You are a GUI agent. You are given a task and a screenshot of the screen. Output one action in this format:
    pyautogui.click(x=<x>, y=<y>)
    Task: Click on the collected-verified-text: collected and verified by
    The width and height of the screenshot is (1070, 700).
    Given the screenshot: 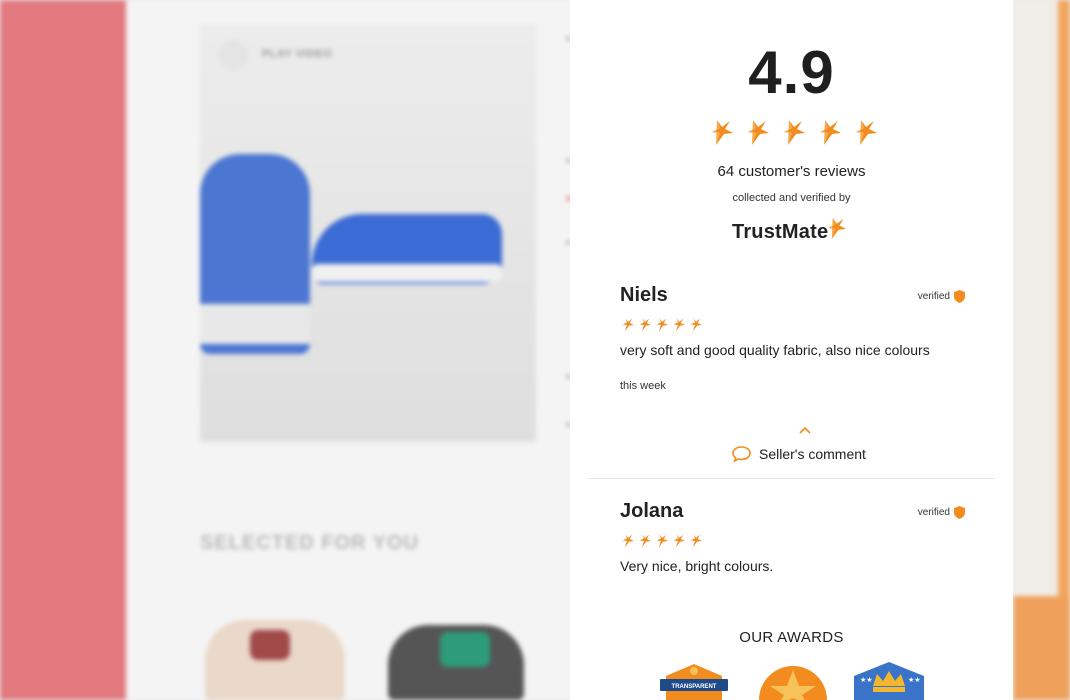 What is the action you would take?
    pyautogui.click(x=791, y=198)
    